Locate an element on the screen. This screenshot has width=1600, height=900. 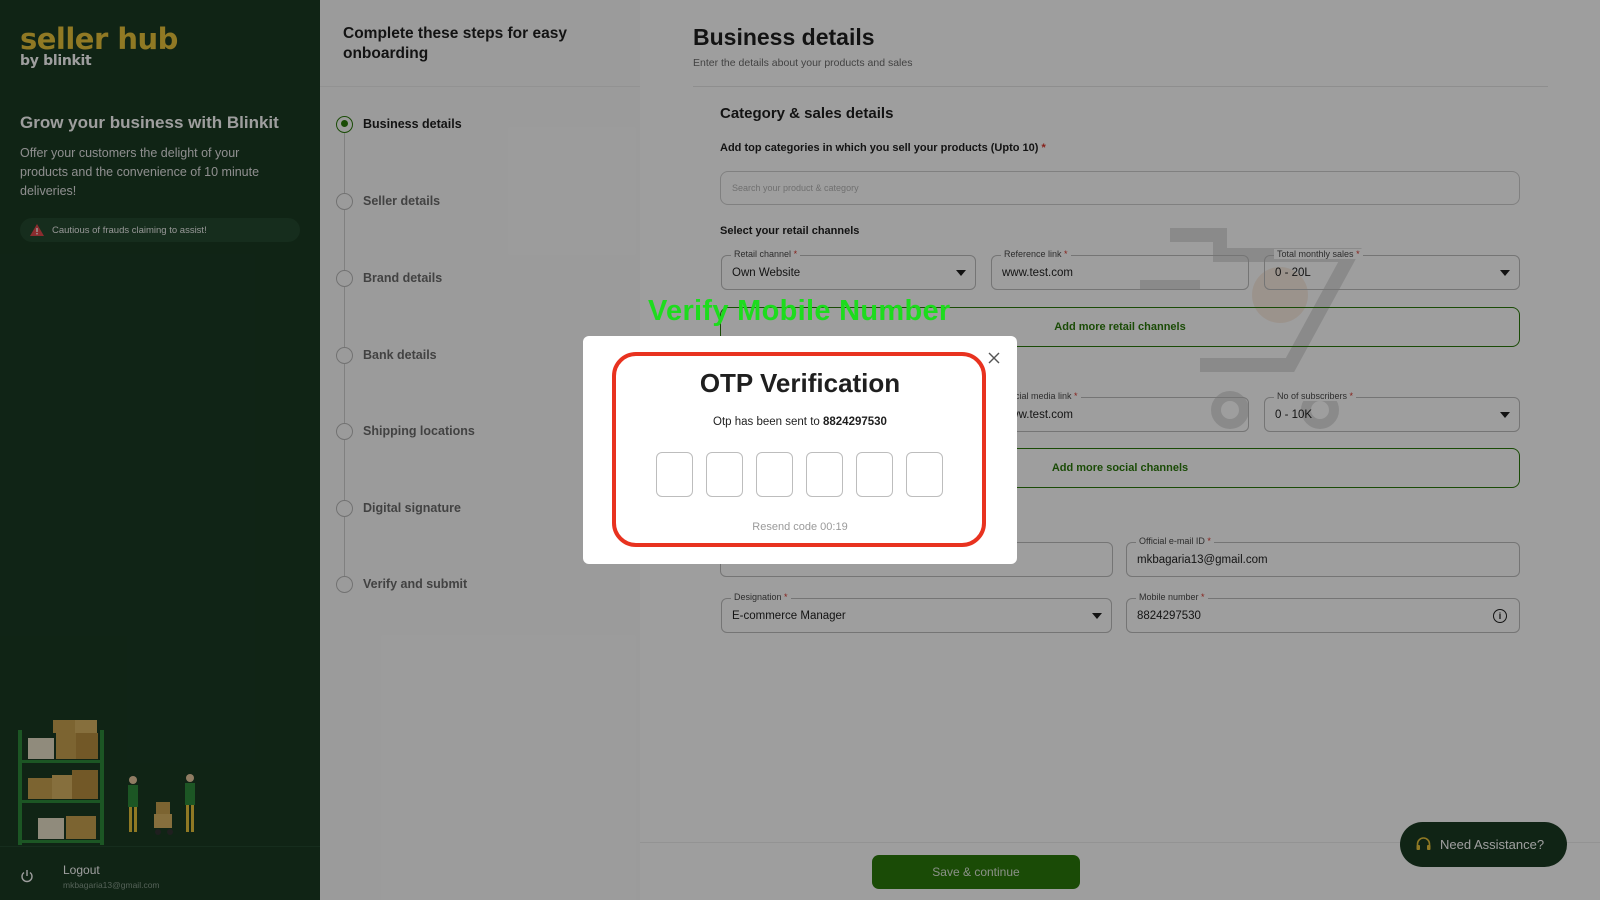
otp-phone-number: 8824297530 is located at coordinates (855, 422).